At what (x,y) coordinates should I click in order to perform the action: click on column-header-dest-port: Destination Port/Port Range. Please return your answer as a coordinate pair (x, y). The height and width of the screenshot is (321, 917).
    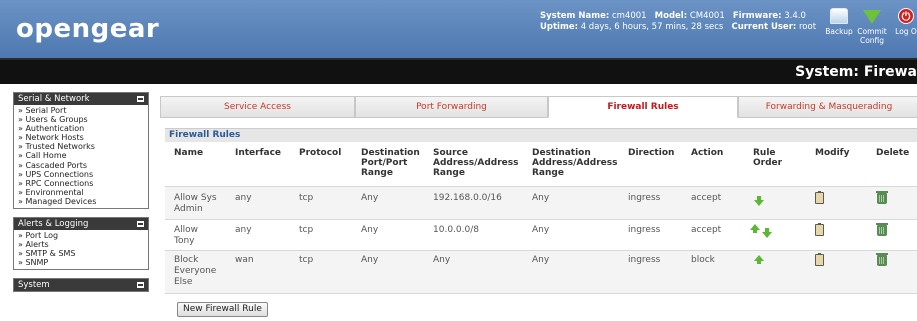
    Looking at the image, I should click on (390, 163).